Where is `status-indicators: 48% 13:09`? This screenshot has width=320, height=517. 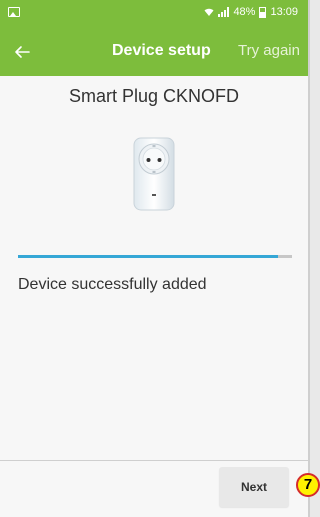
status-indicators: 48% 13:09 is located at coordinates (251, 12).